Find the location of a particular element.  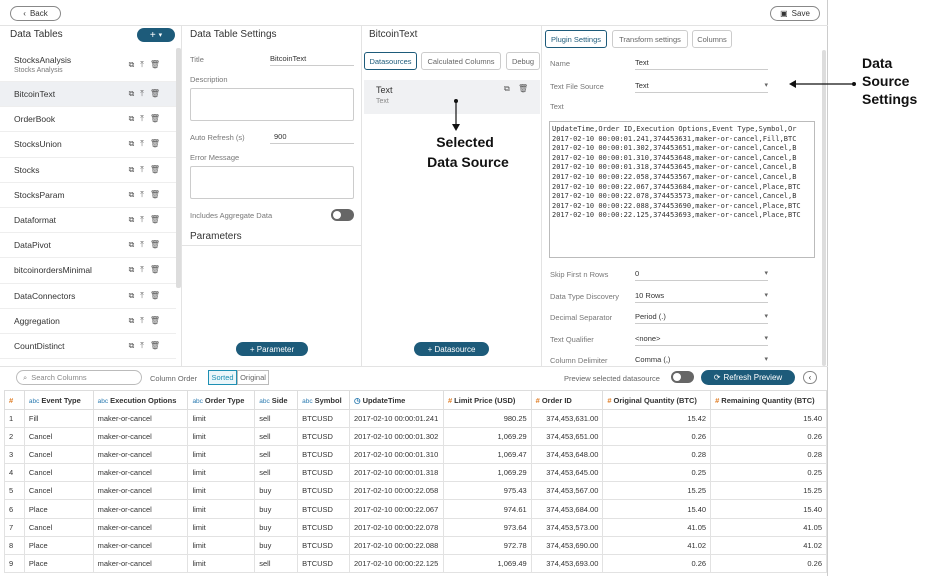

table-cell: Cancel is located at coordinates (58, 527).